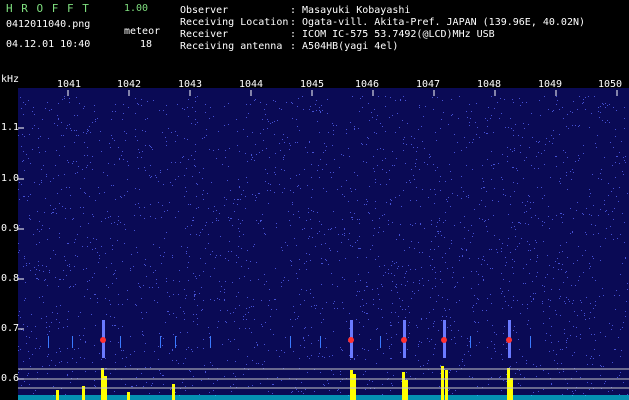 The width and height of the screenshot is (629, 400). What do you see at coordinates (10, 127) in the screenshot?
I see `y-tick-label: 1.1` at bounding box center [10, 127].